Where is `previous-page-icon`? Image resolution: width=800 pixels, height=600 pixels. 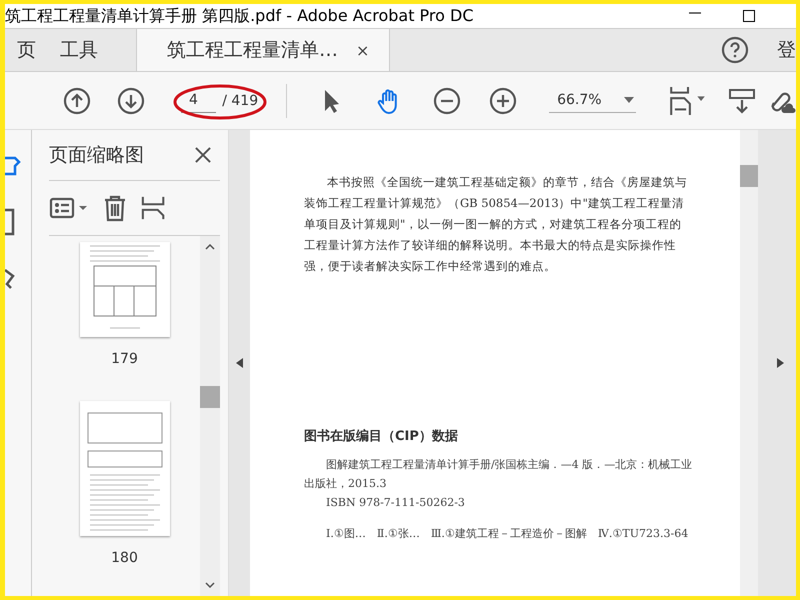 previous-page-icon is located at coordinates (77, 100).